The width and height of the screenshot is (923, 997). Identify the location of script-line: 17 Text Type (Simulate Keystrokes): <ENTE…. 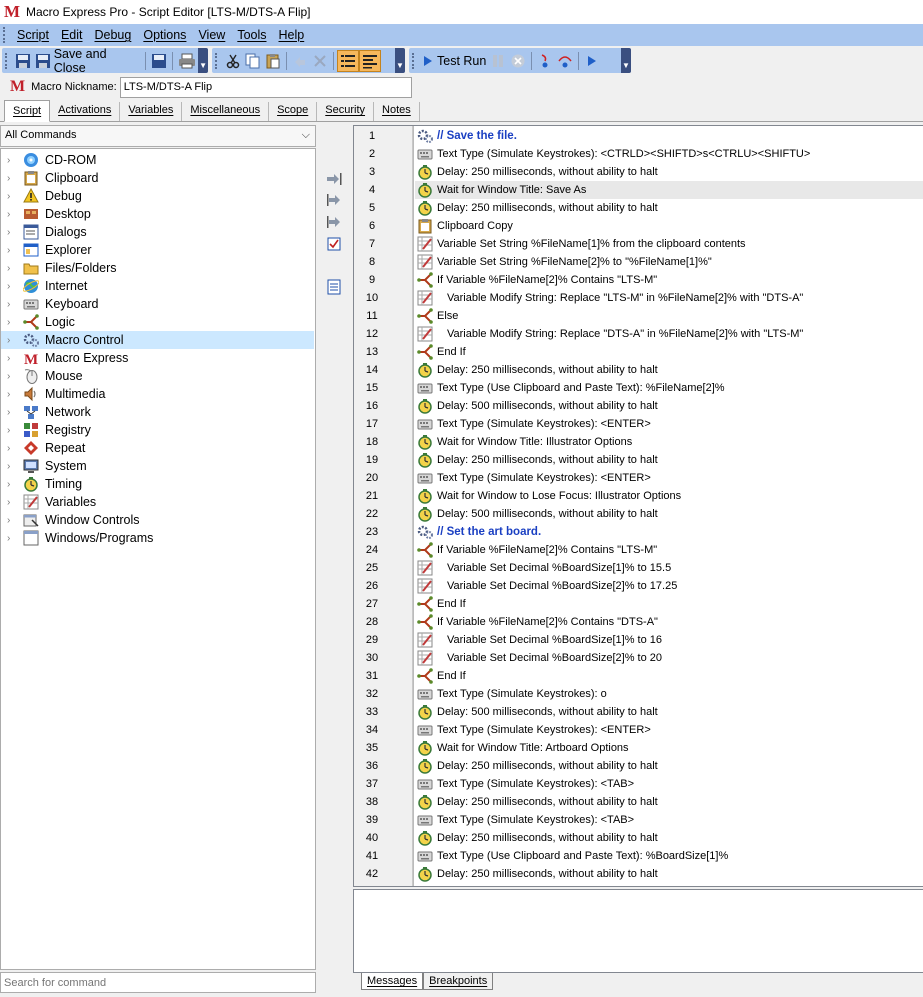
(638, 424).